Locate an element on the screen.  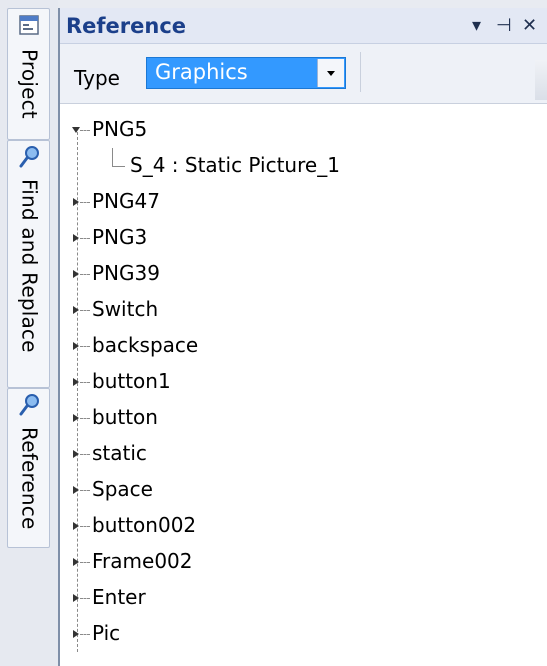
toolbar: Type Graphics is located at coordinates (303, 74).